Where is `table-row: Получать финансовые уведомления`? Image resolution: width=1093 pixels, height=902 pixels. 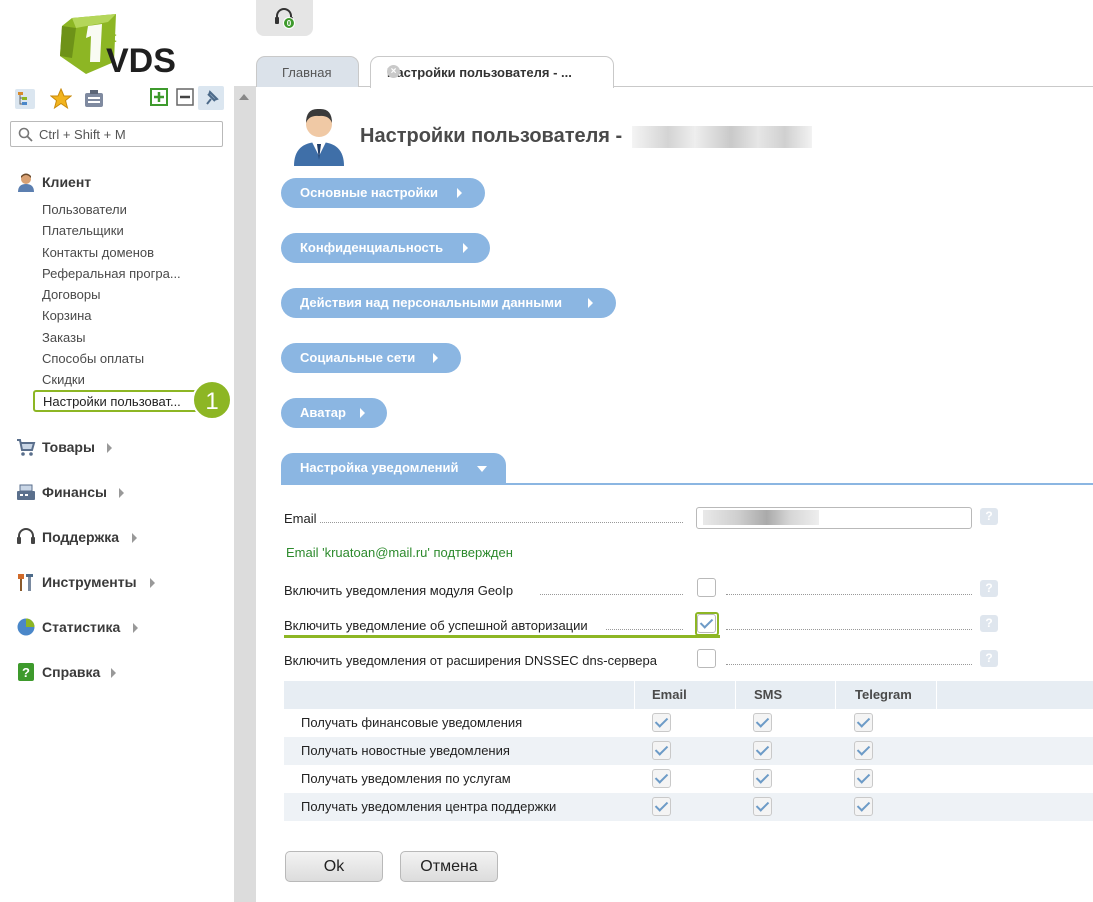
table-row: Получать финансовые уведомления is located at coordinates (688, 723).